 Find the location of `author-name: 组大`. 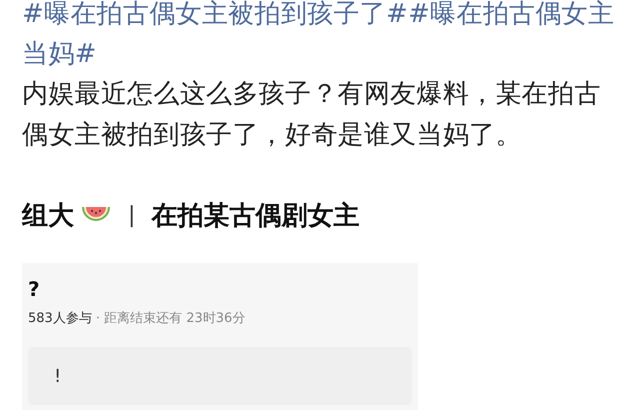

author-name: 组大 is located at coordinates (48, 216).